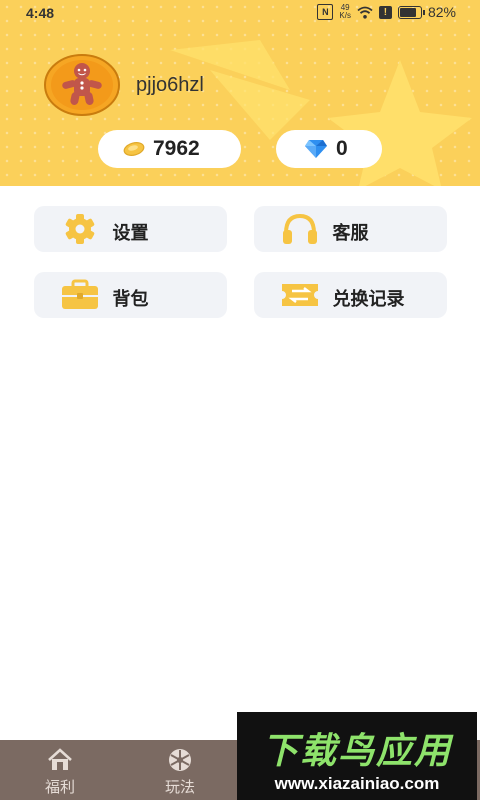  What do you see at coordinates (130, 233) in the screenshot?
I see `settings-label: 设置` at bounding box center [130, 233].